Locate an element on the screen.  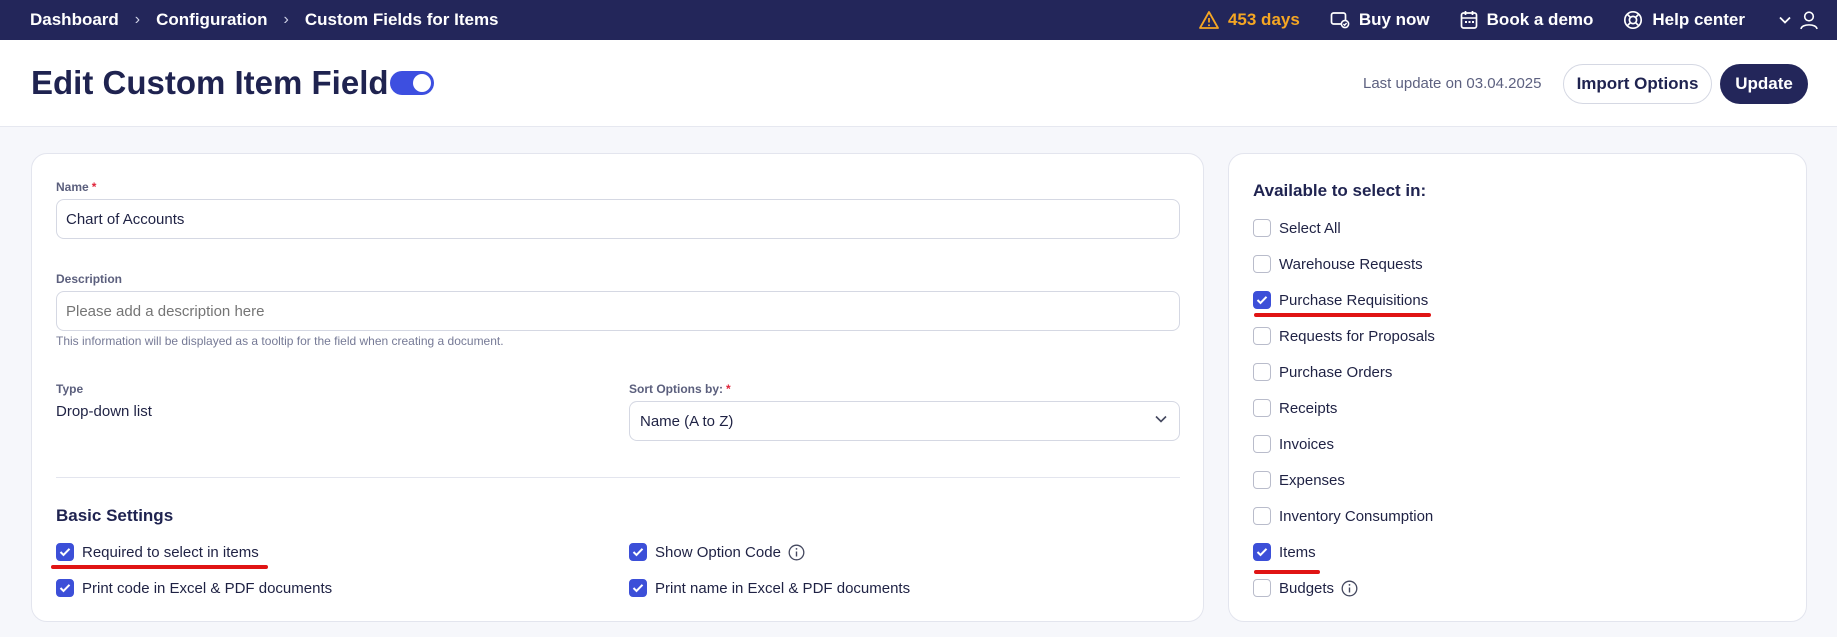
available-option: Expenses is located at coordinates (1299, 480).